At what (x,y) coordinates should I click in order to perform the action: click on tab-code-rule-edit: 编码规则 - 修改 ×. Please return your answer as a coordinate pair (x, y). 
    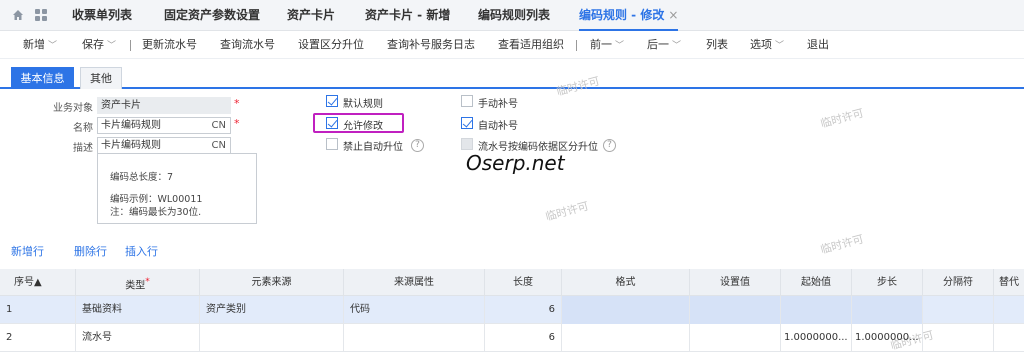
    Looking at the image, I should click on (629, 15).